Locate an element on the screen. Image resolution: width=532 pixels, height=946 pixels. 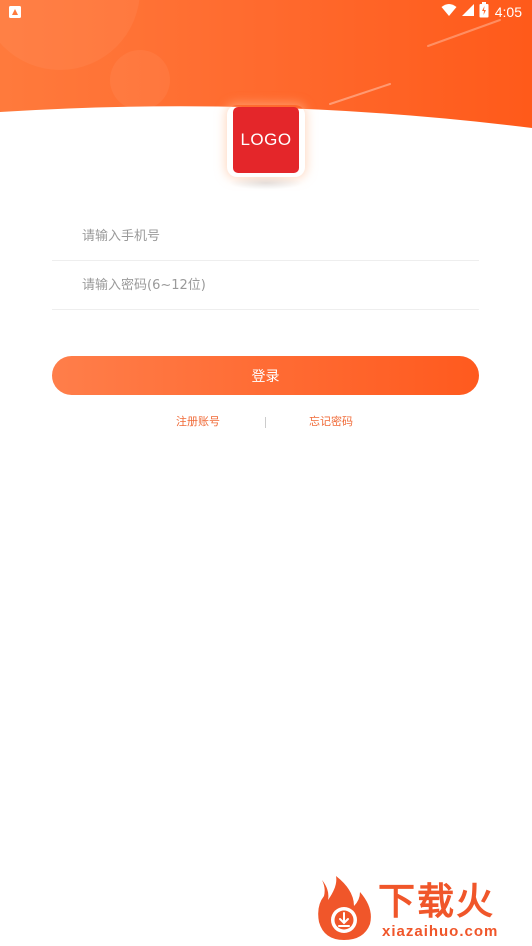
status-time: 4:05 is located at coordinates (508, 12).